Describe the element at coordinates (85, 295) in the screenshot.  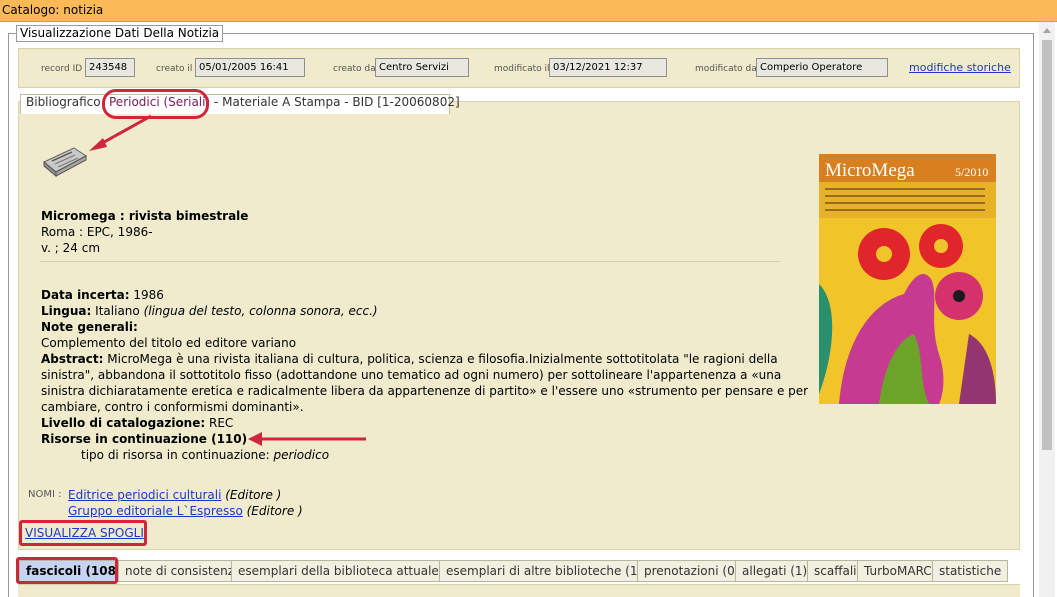
I see `date-label: Data incerta:` at that location.